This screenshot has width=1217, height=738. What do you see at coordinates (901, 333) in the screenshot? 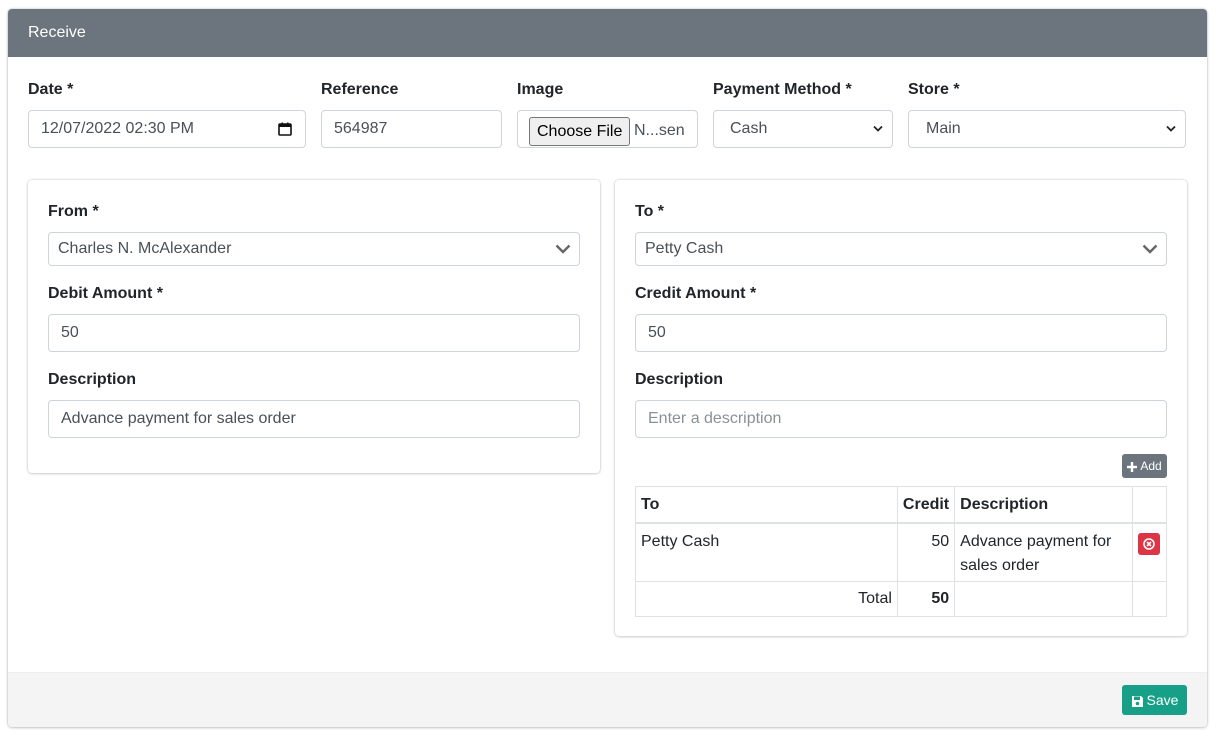
I see `credit-amount-input: 50` at bounding box center [901, 333].